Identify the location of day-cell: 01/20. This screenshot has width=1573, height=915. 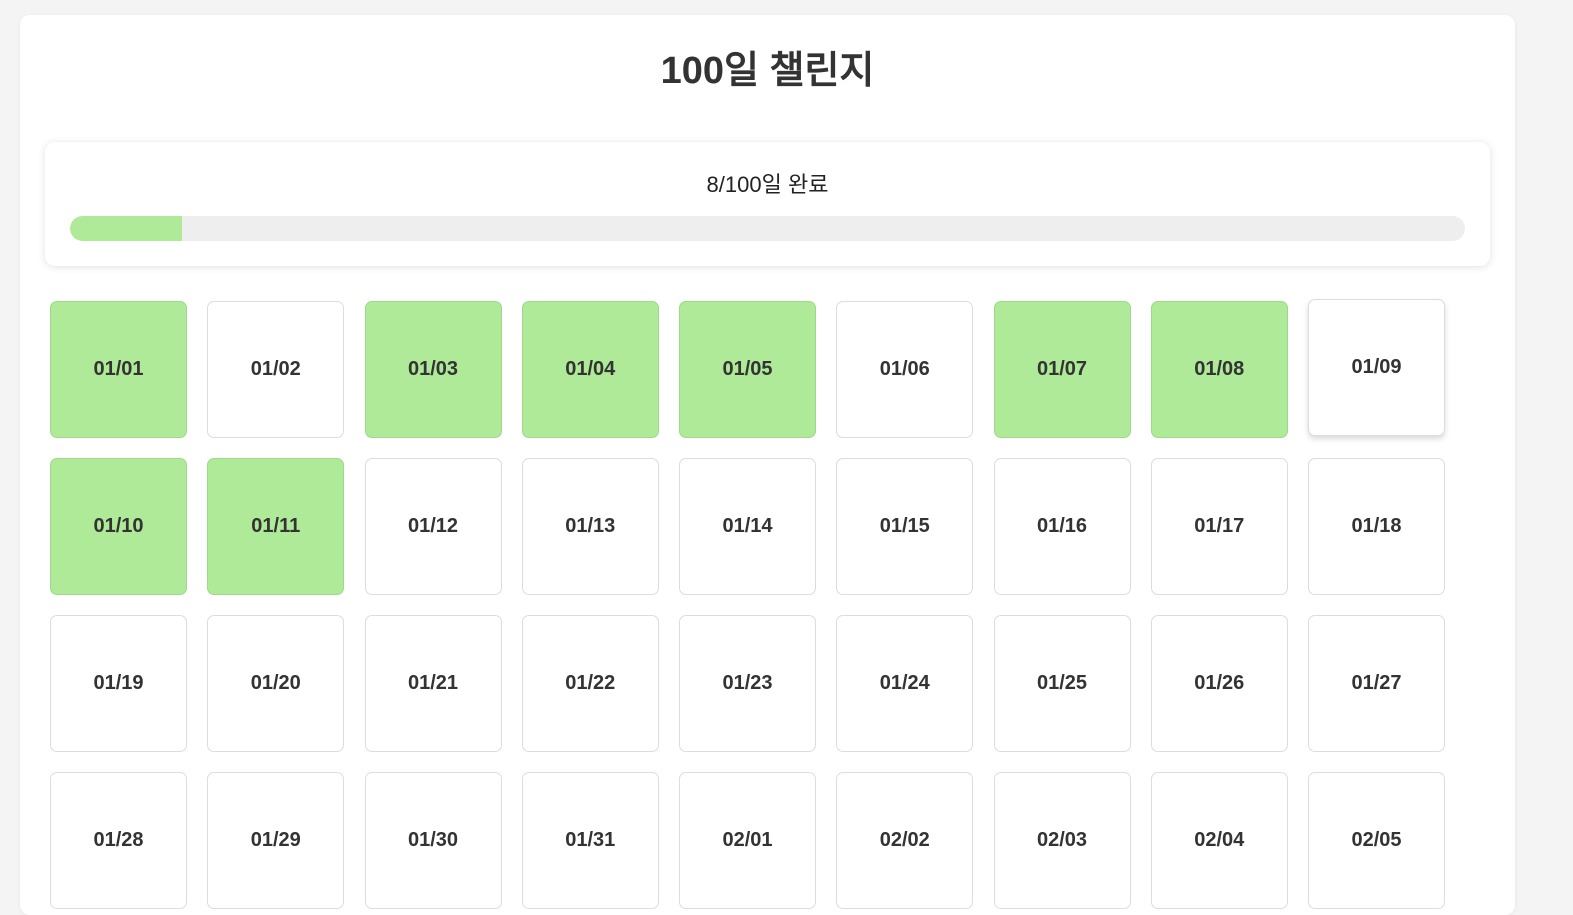
(276, 683).